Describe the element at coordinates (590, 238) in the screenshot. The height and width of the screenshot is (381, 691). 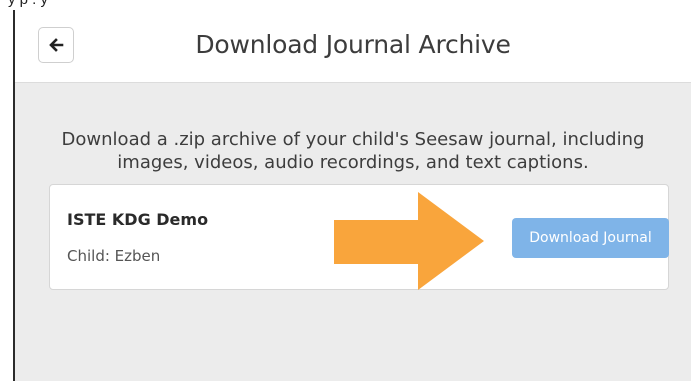
I see `download-journal-button: Download Journal` at that location.